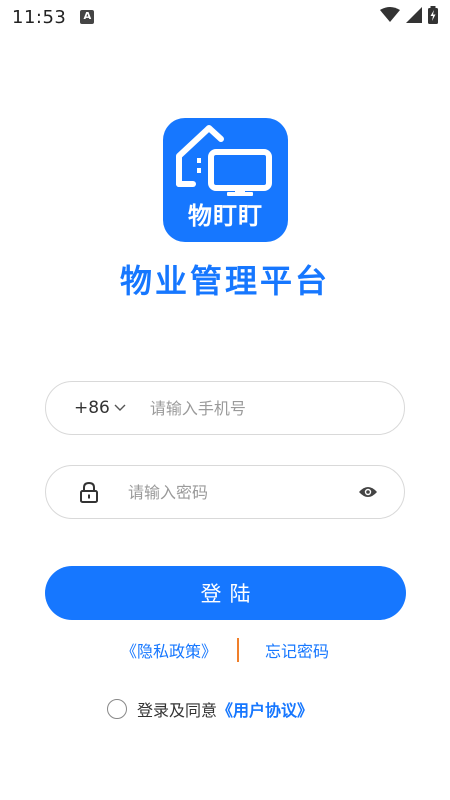  Describe the element at coordinates (120, 407) in the screenshot. I see `chevron-down-icon` at that location.